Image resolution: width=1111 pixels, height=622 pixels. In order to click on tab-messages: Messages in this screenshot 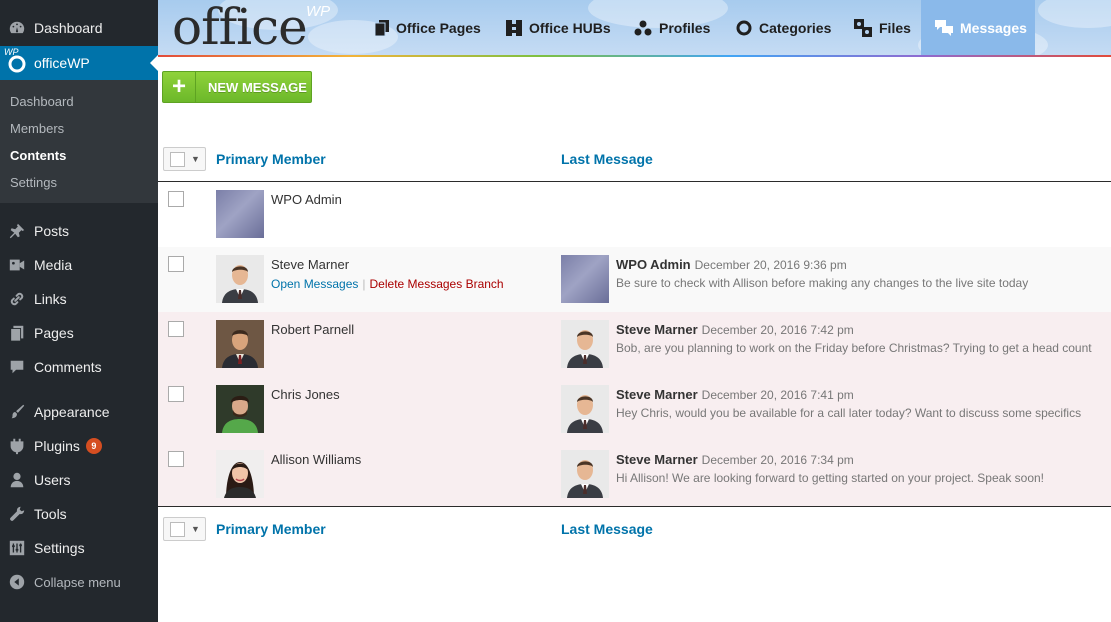, I will do `click(978, 28)`.